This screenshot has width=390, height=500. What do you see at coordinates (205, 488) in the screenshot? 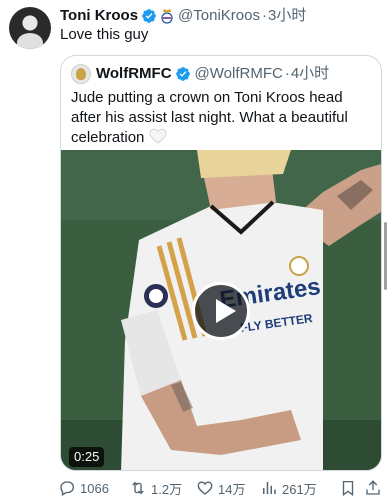
I see `heart-icon` at bounding box center [205, 488].